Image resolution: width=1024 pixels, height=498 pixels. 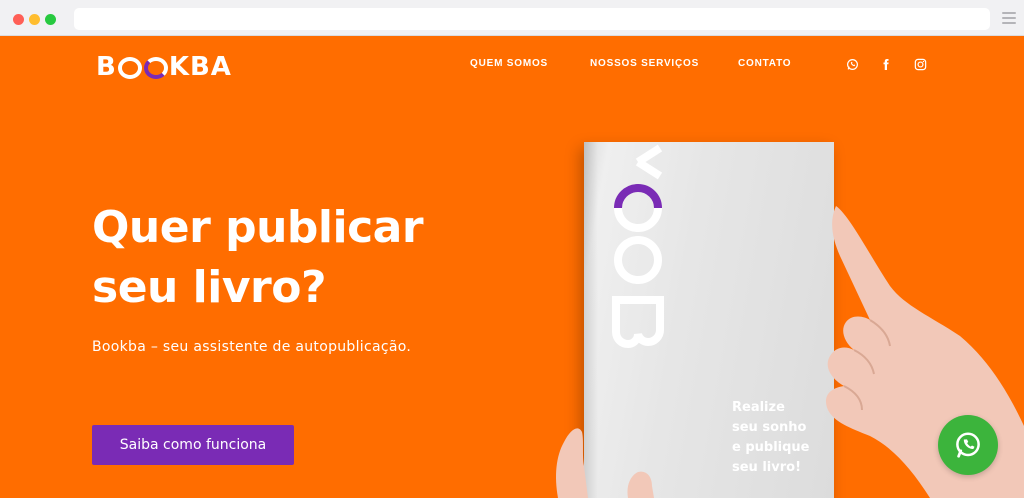 I want to click on nav-link: NOSSOS SERVIÇOS, so click(x=644, y=63).